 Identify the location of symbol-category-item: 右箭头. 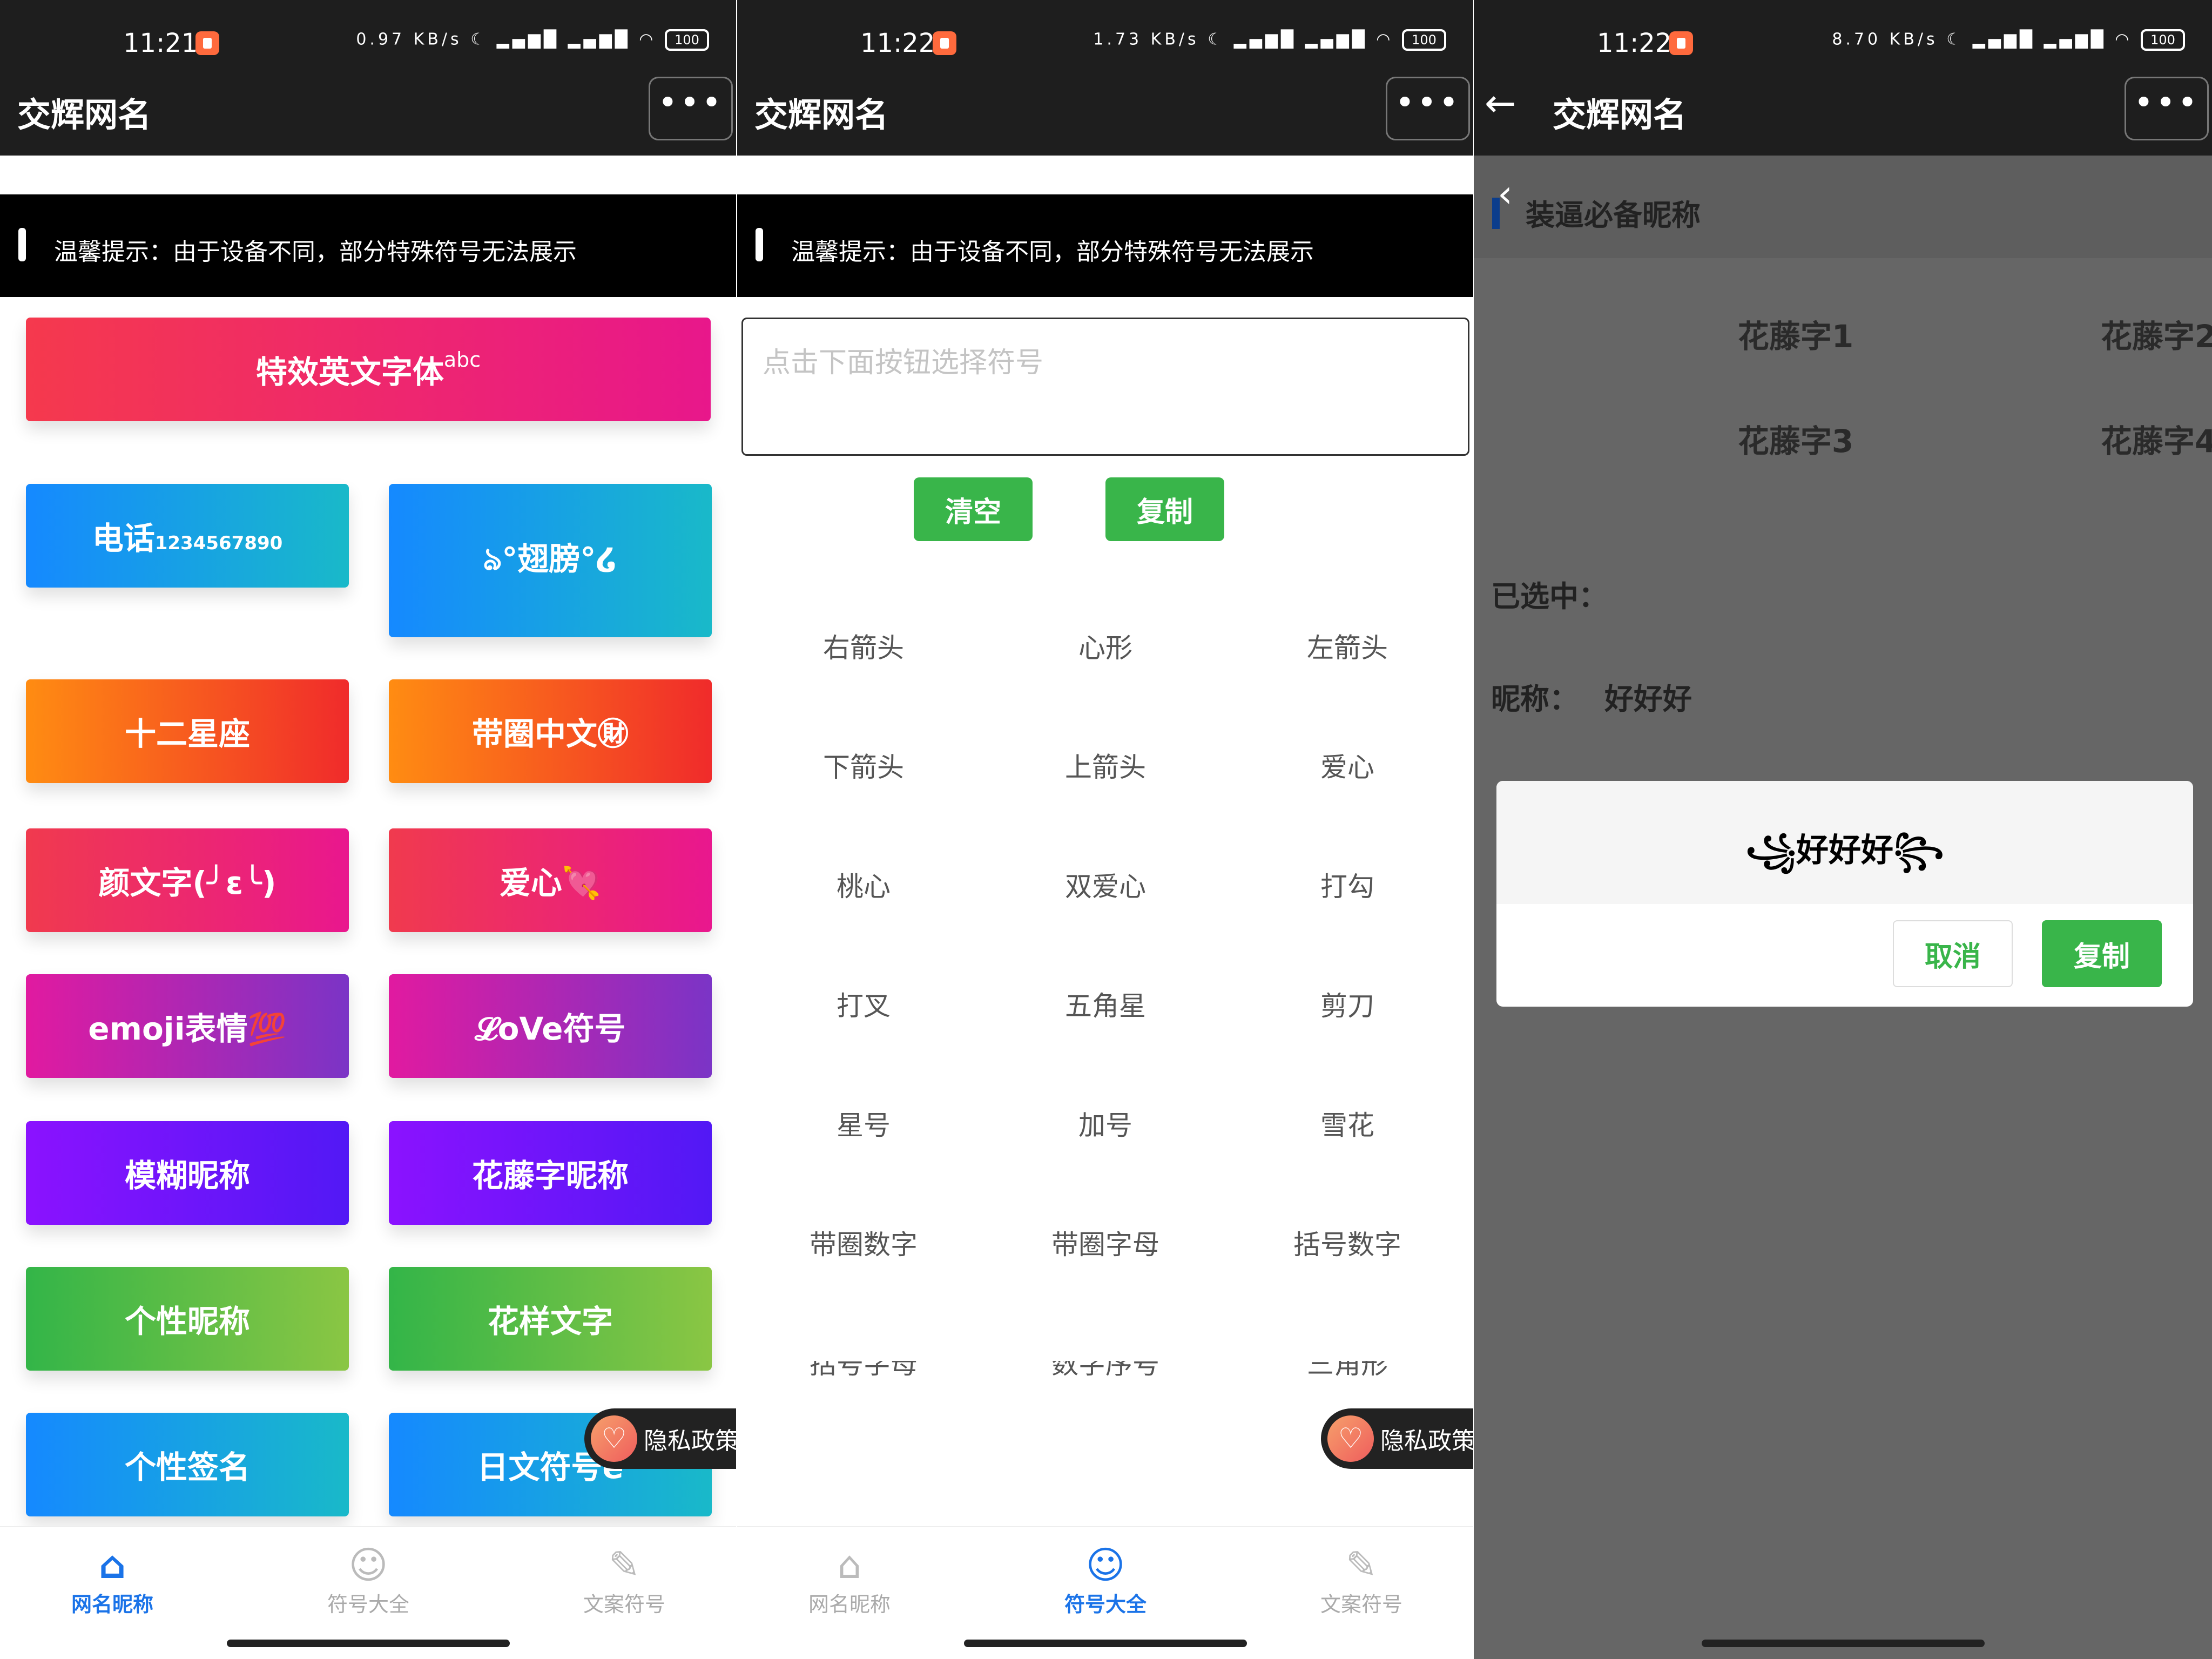
(863, 645).